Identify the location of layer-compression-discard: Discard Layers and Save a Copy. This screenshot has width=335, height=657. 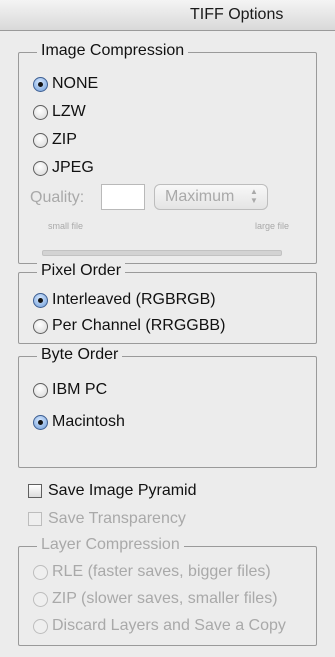
(159, 626).